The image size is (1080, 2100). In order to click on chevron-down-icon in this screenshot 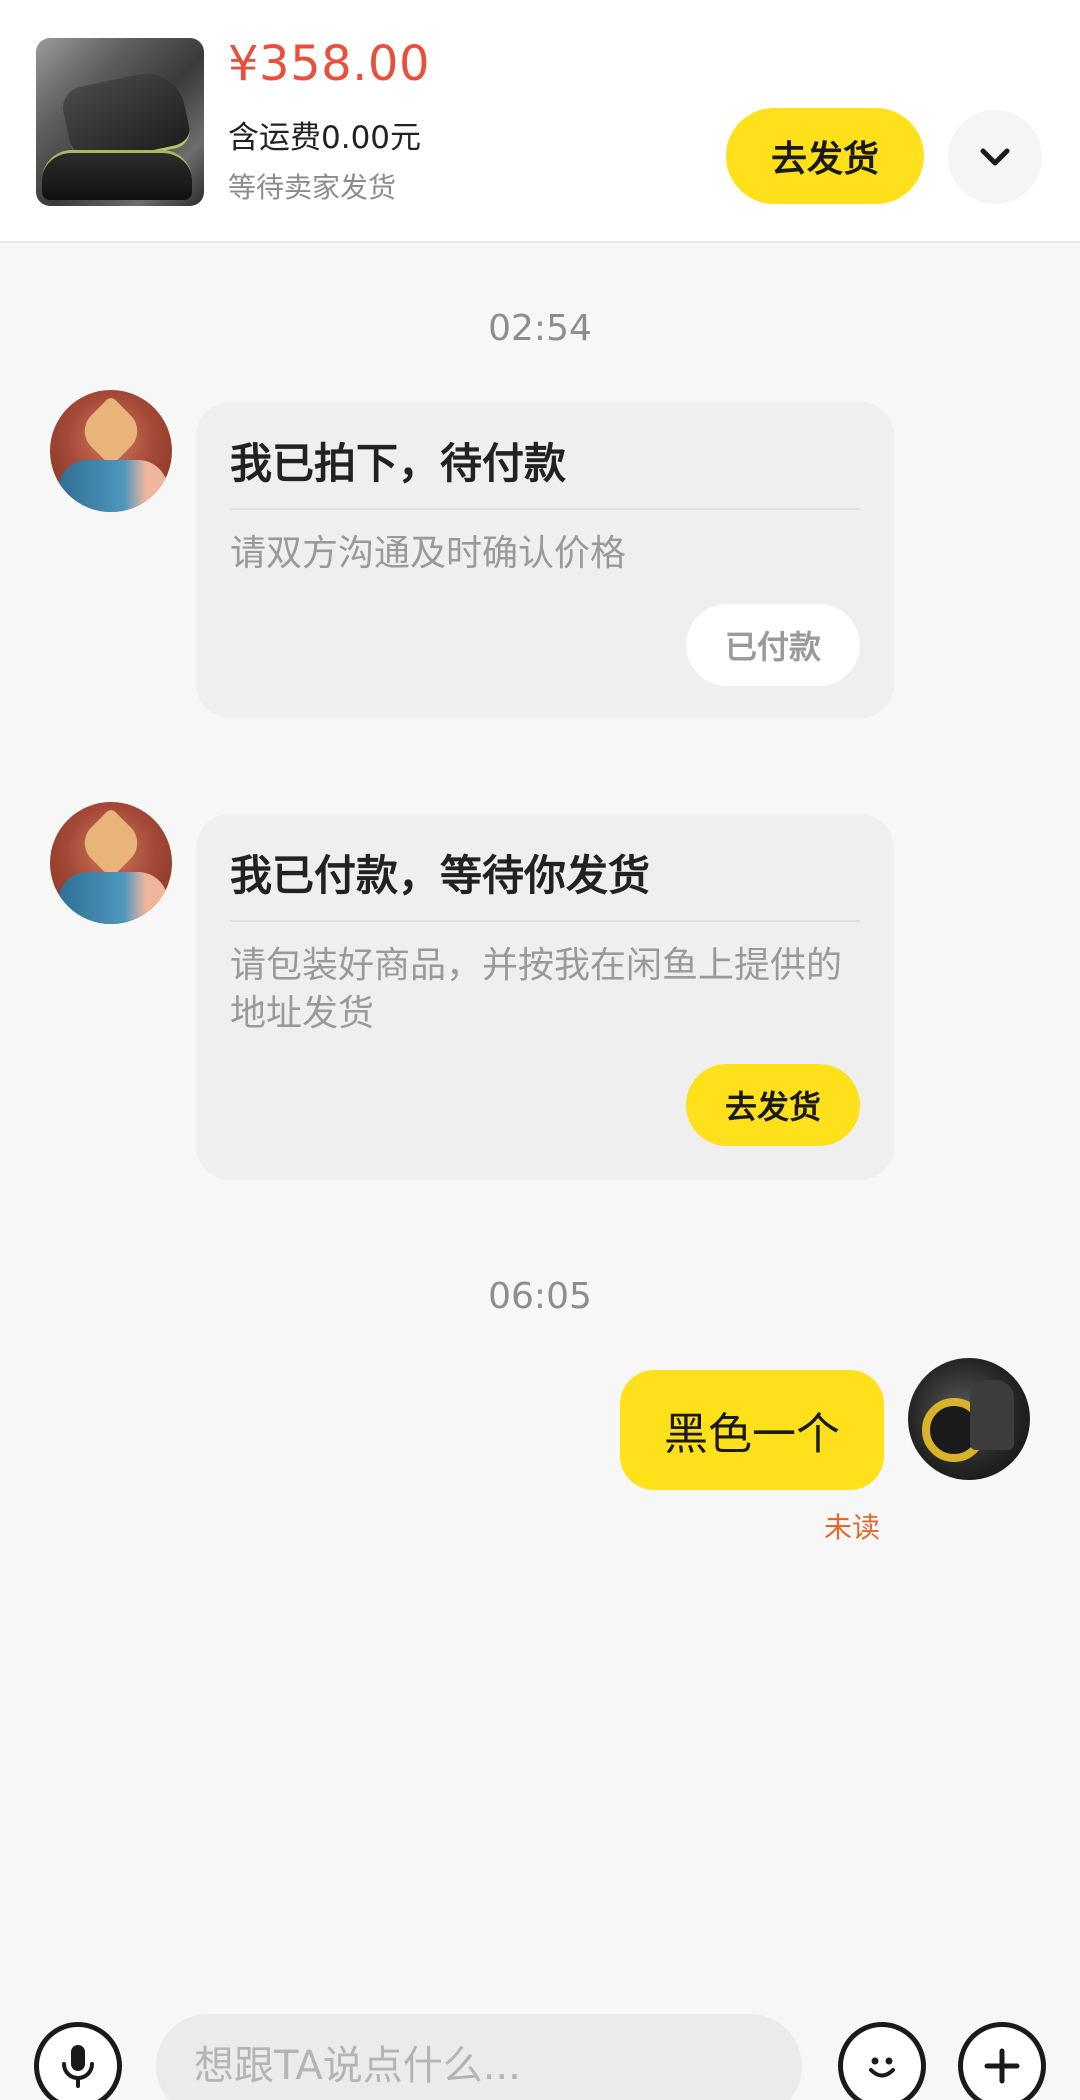, I will do `click(995, 157)`.